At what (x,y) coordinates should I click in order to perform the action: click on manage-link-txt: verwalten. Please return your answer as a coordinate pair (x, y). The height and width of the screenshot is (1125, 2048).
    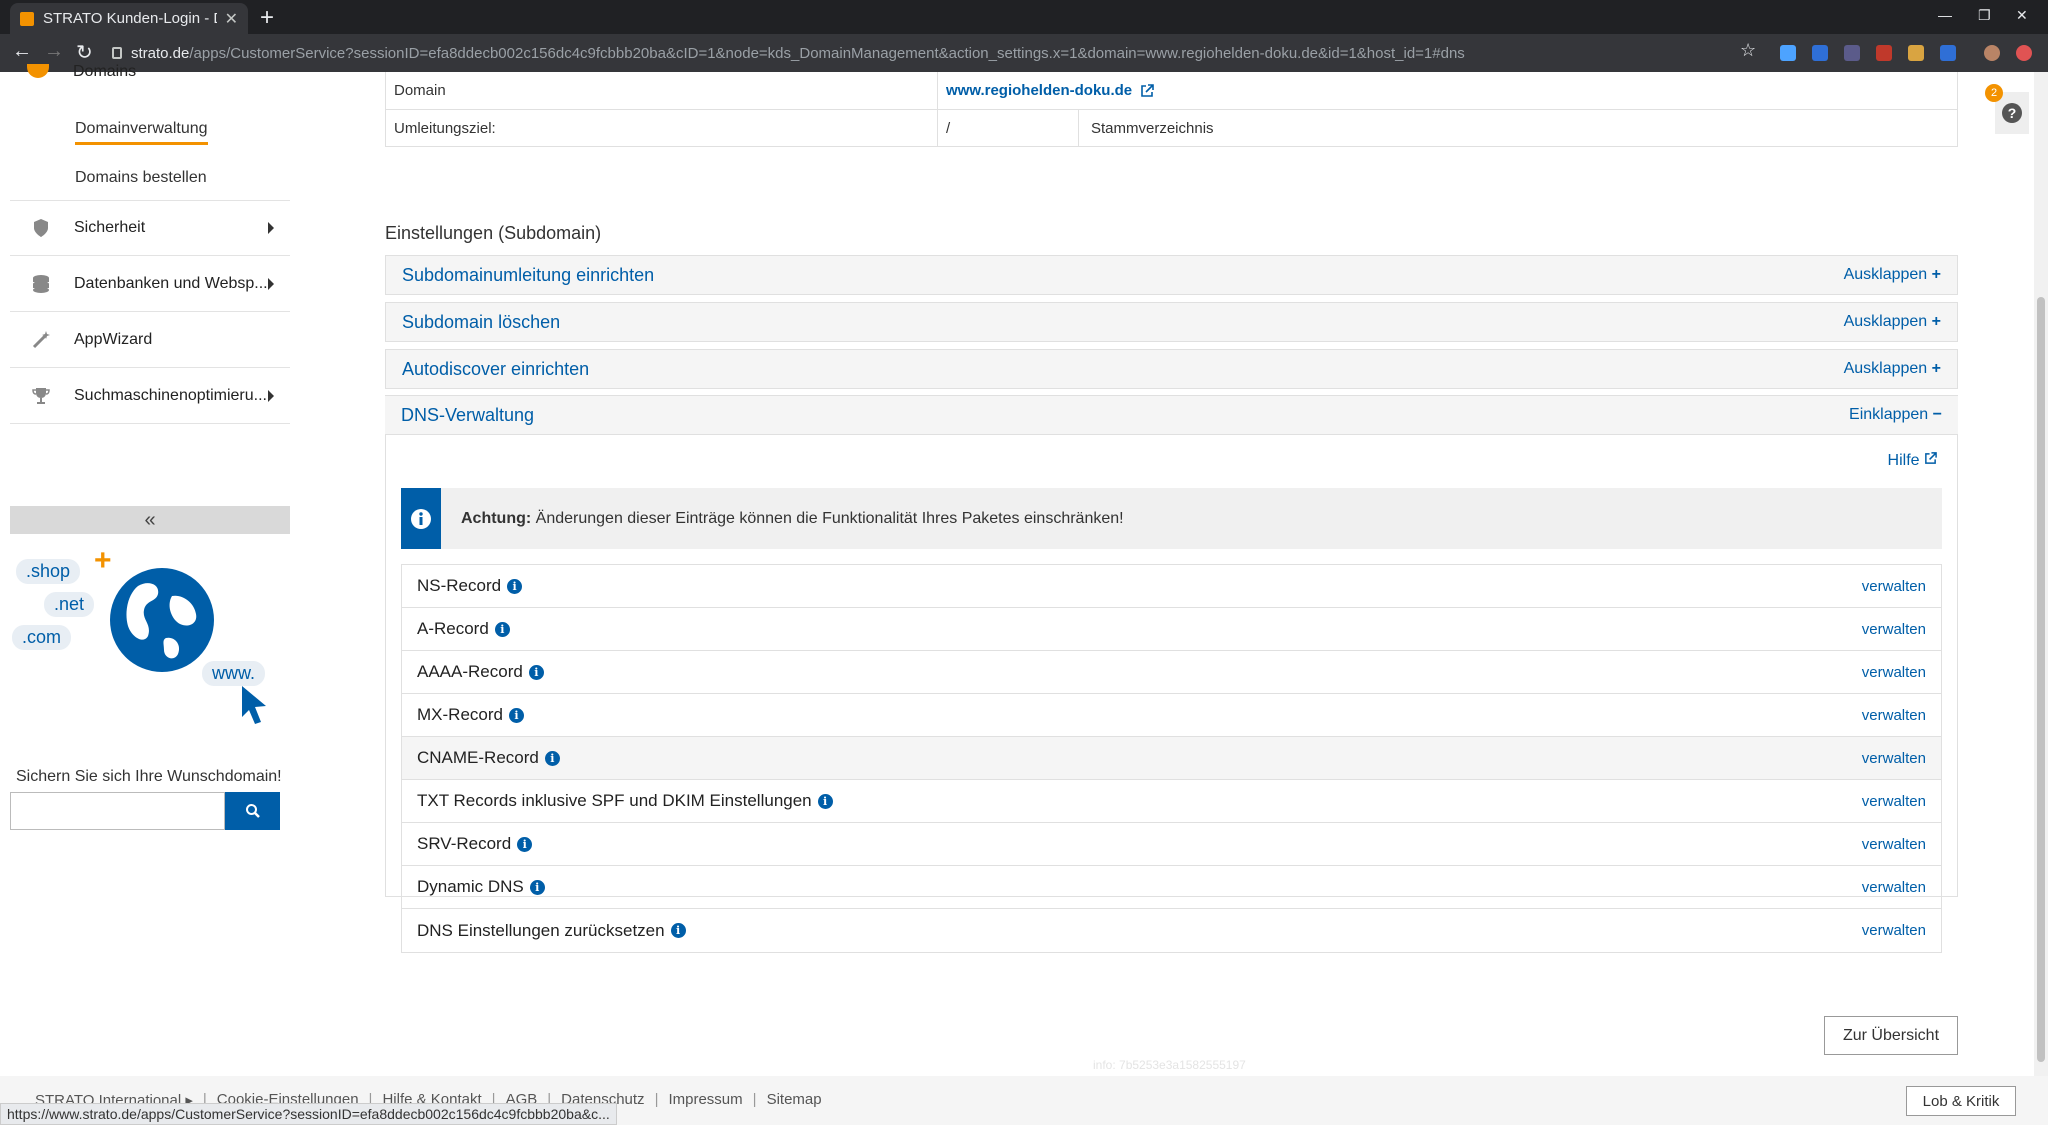
    Looking at the image, I should click on (1894, 801).